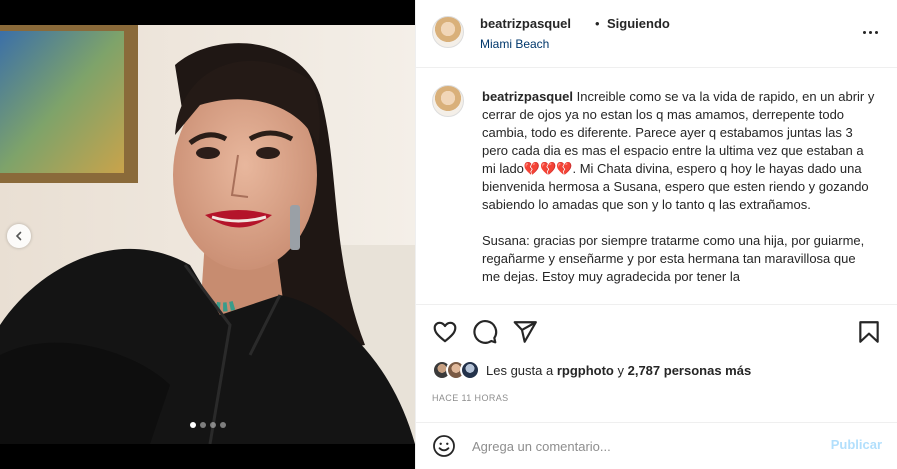 The width and height of the screenshot is (897, 469). I want to click on likes-connector: y, so click(620, 370).